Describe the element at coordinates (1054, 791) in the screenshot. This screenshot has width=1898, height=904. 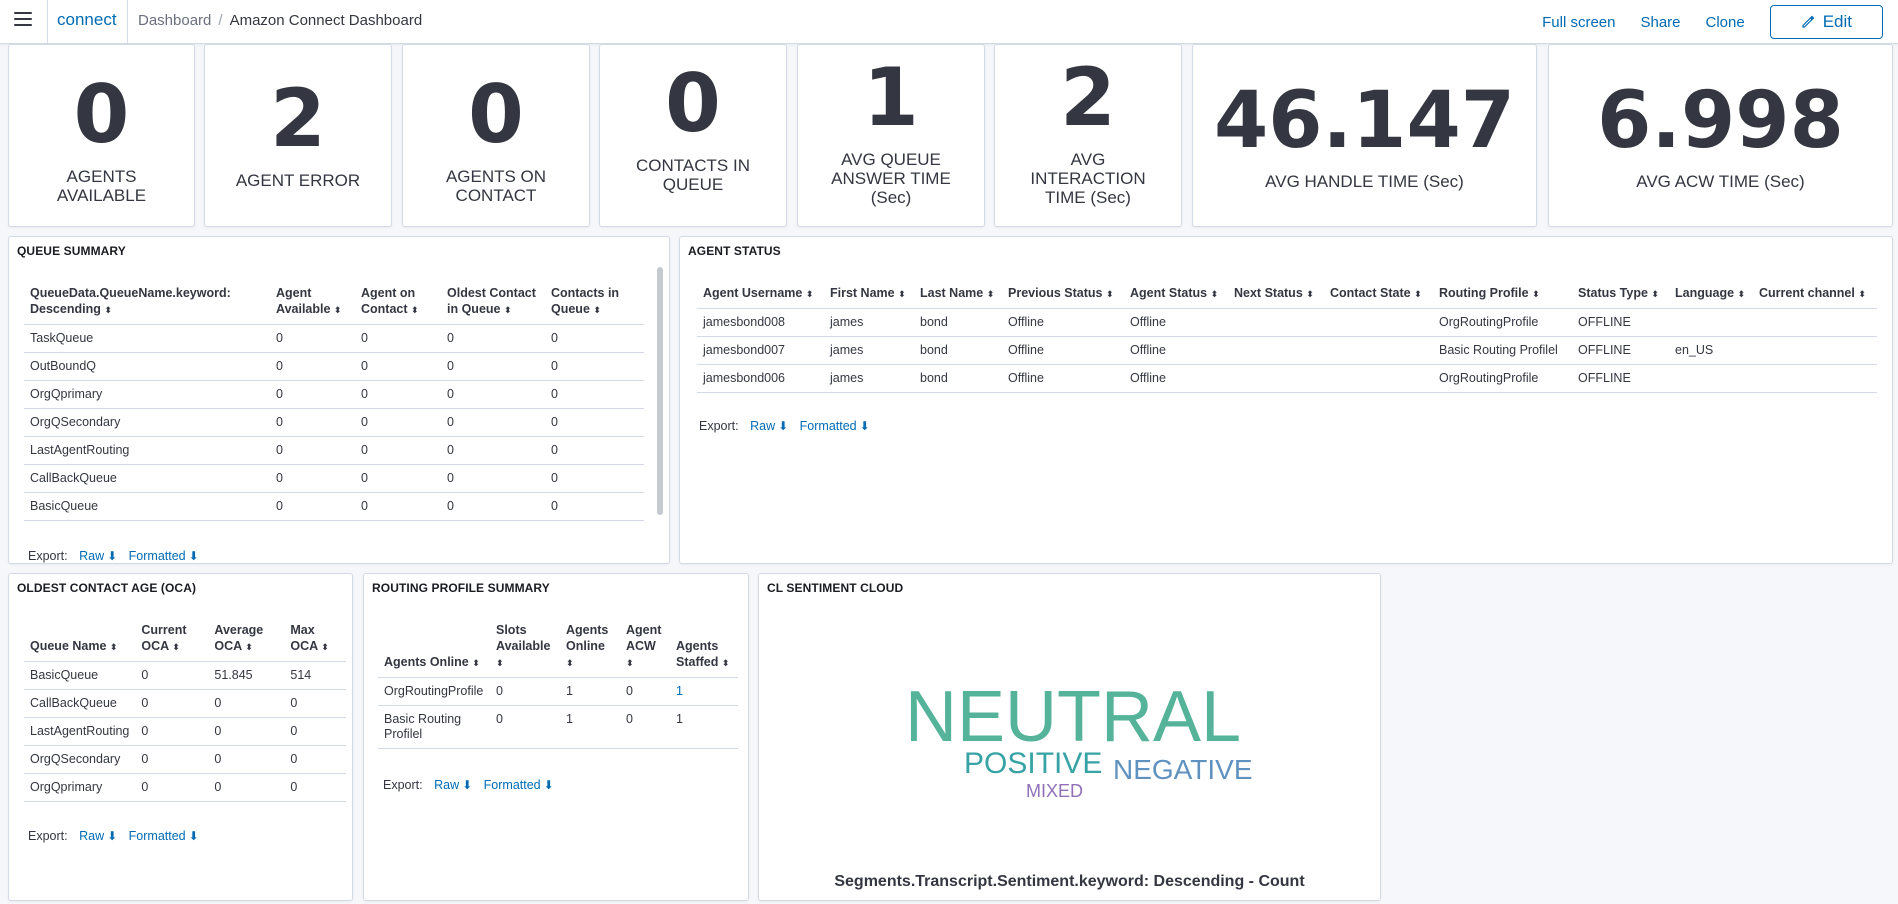
I see `cloud-word-mixed: MIXED` at that location.